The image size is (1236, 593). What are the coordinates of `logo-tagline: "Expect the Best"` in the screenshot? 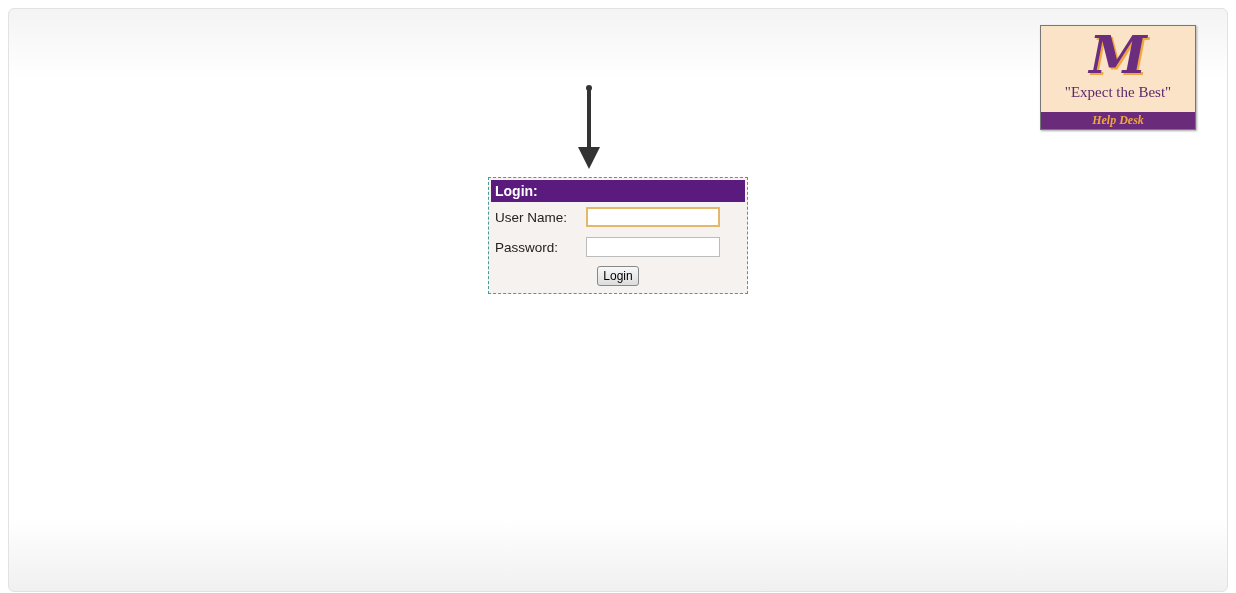 It's located at (1118, 92).